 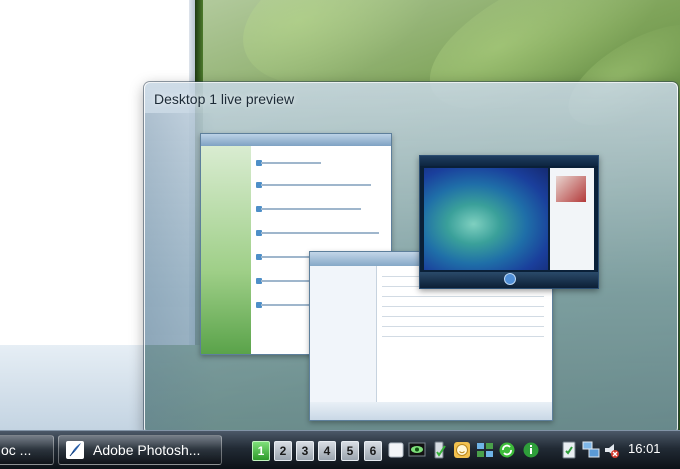 What do you see at coordinates (283, 451) in the screenshot?
I see `desktop-switch-2: 2` at bounding box center [283, 451].